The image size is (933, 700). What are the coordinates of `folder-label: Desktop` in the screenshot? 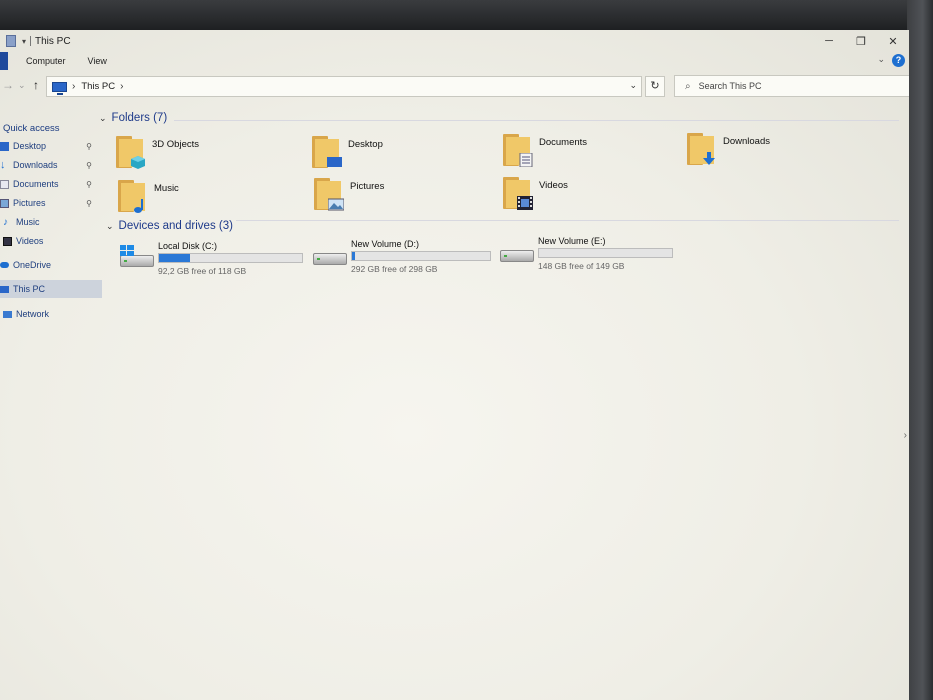 It's located at (365, 144).